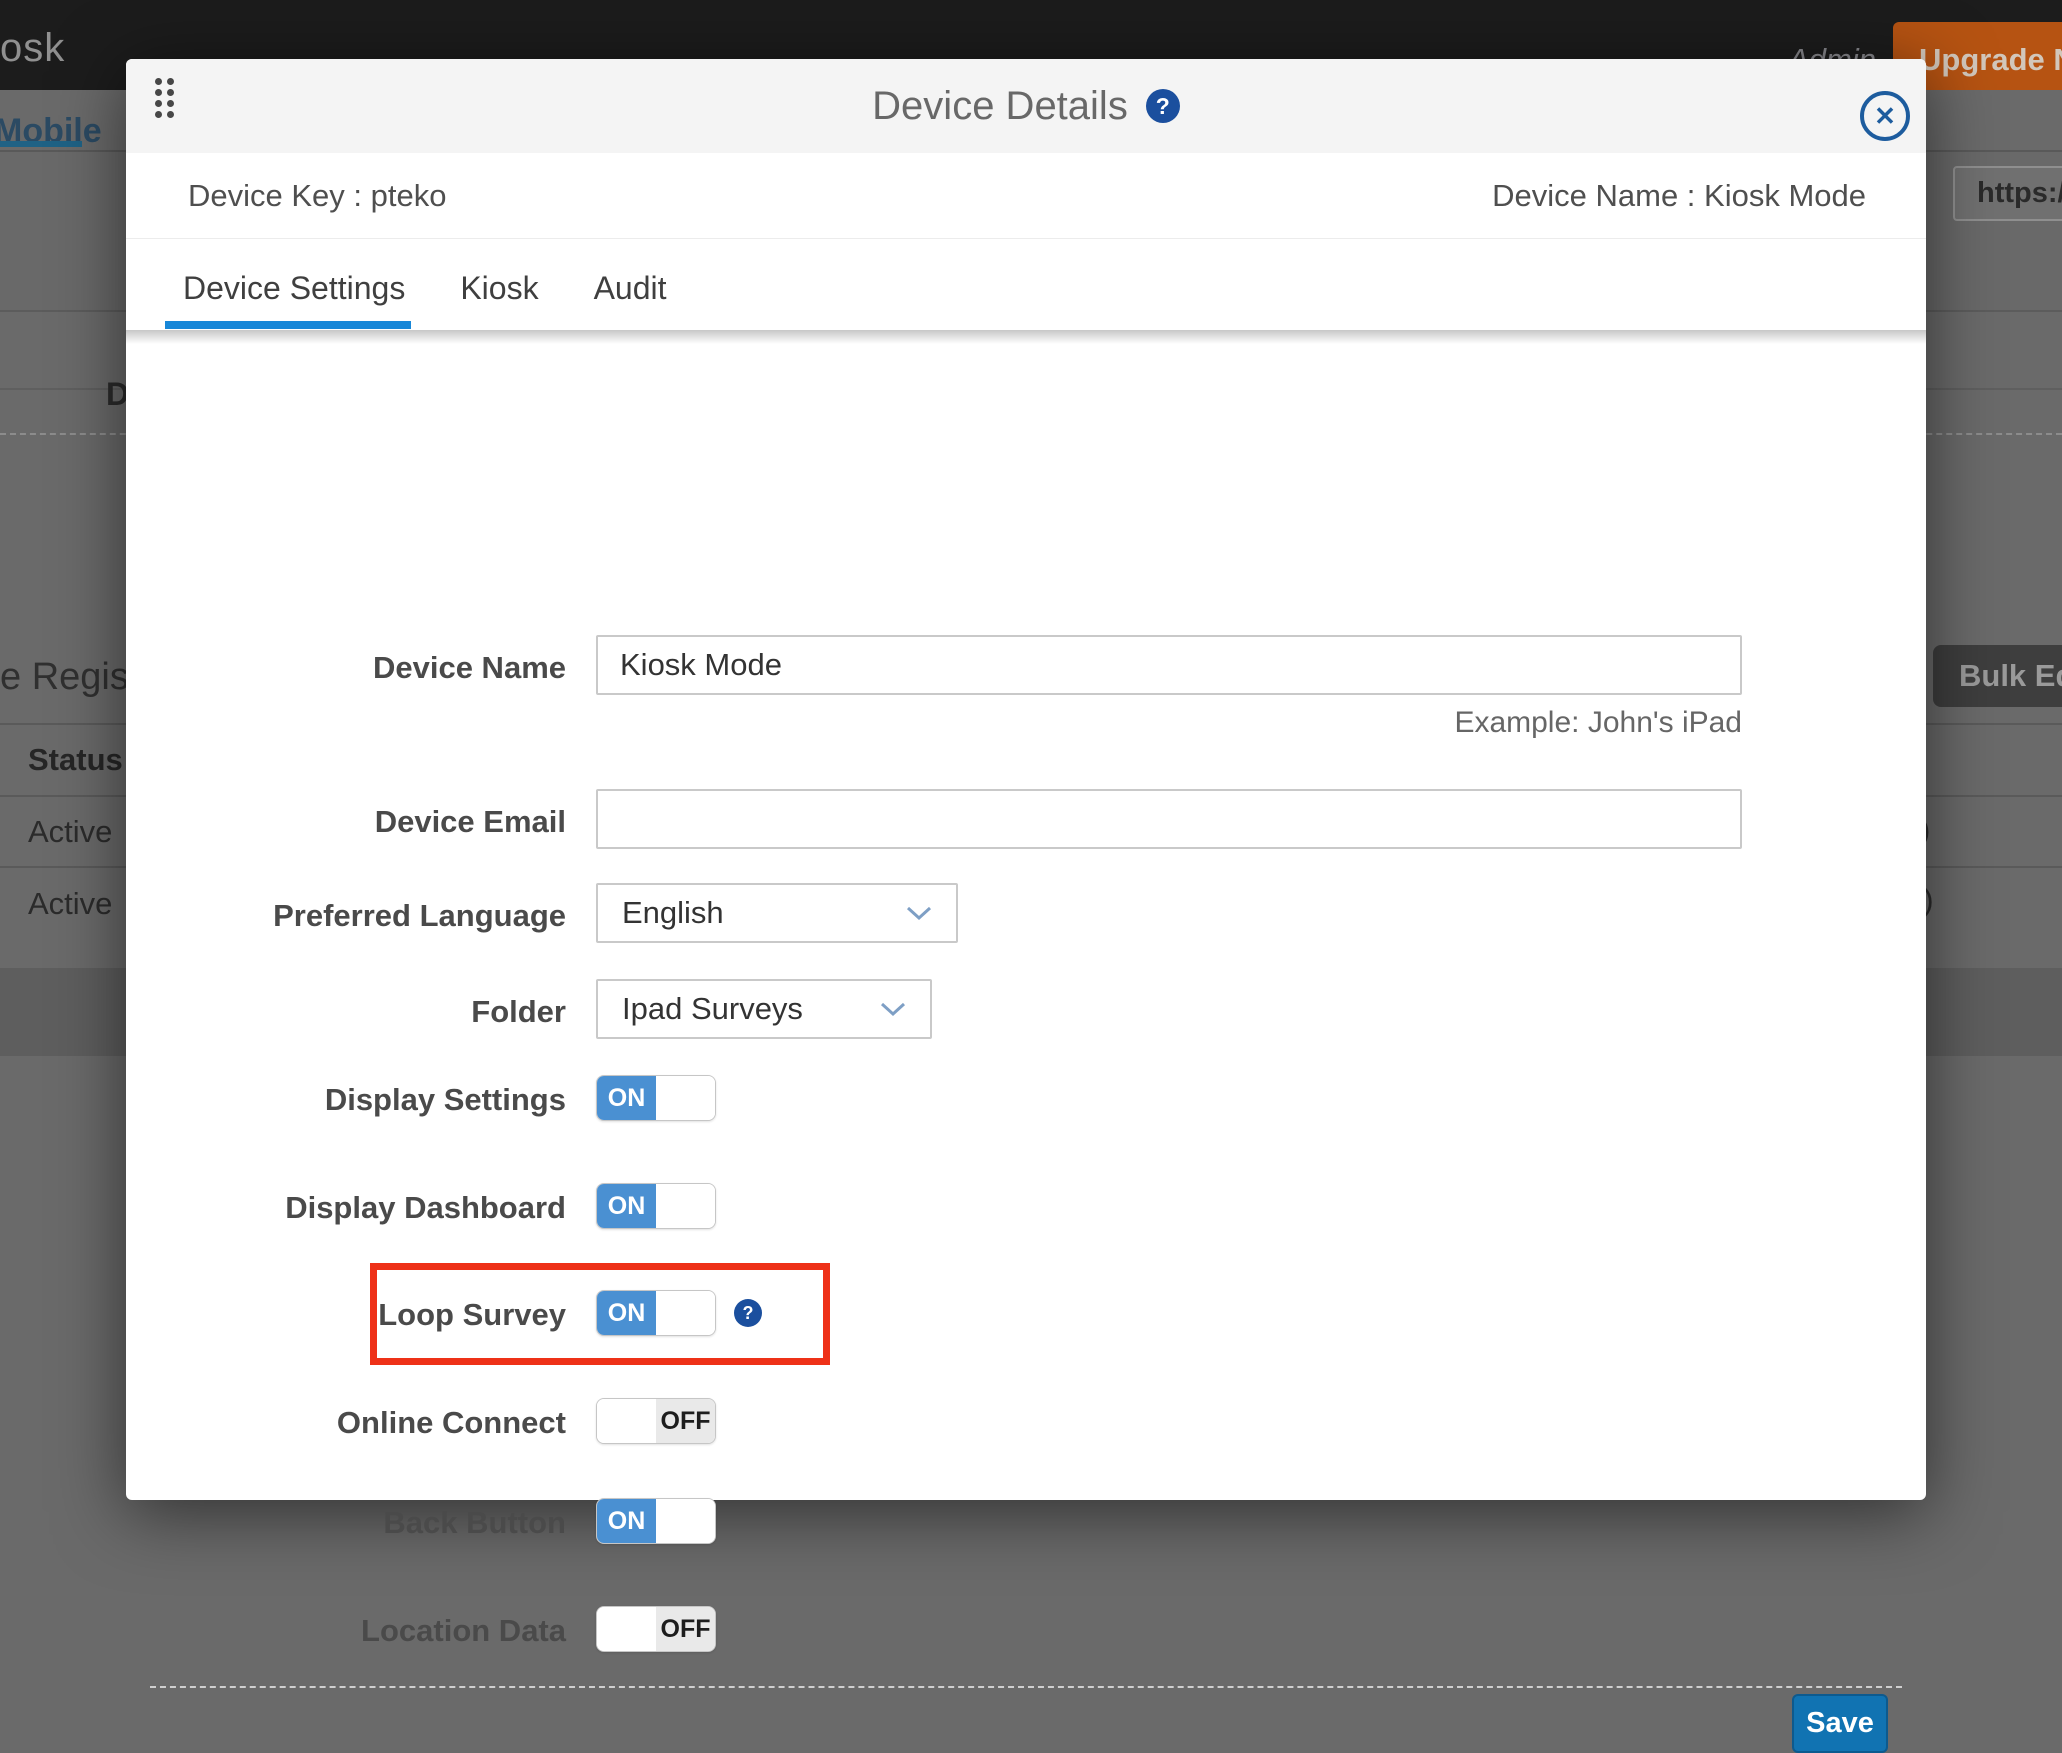  Describe the element at coordinates (41, 144) in the screenshot. I see `nav-tab-mobile-underline` at that location.